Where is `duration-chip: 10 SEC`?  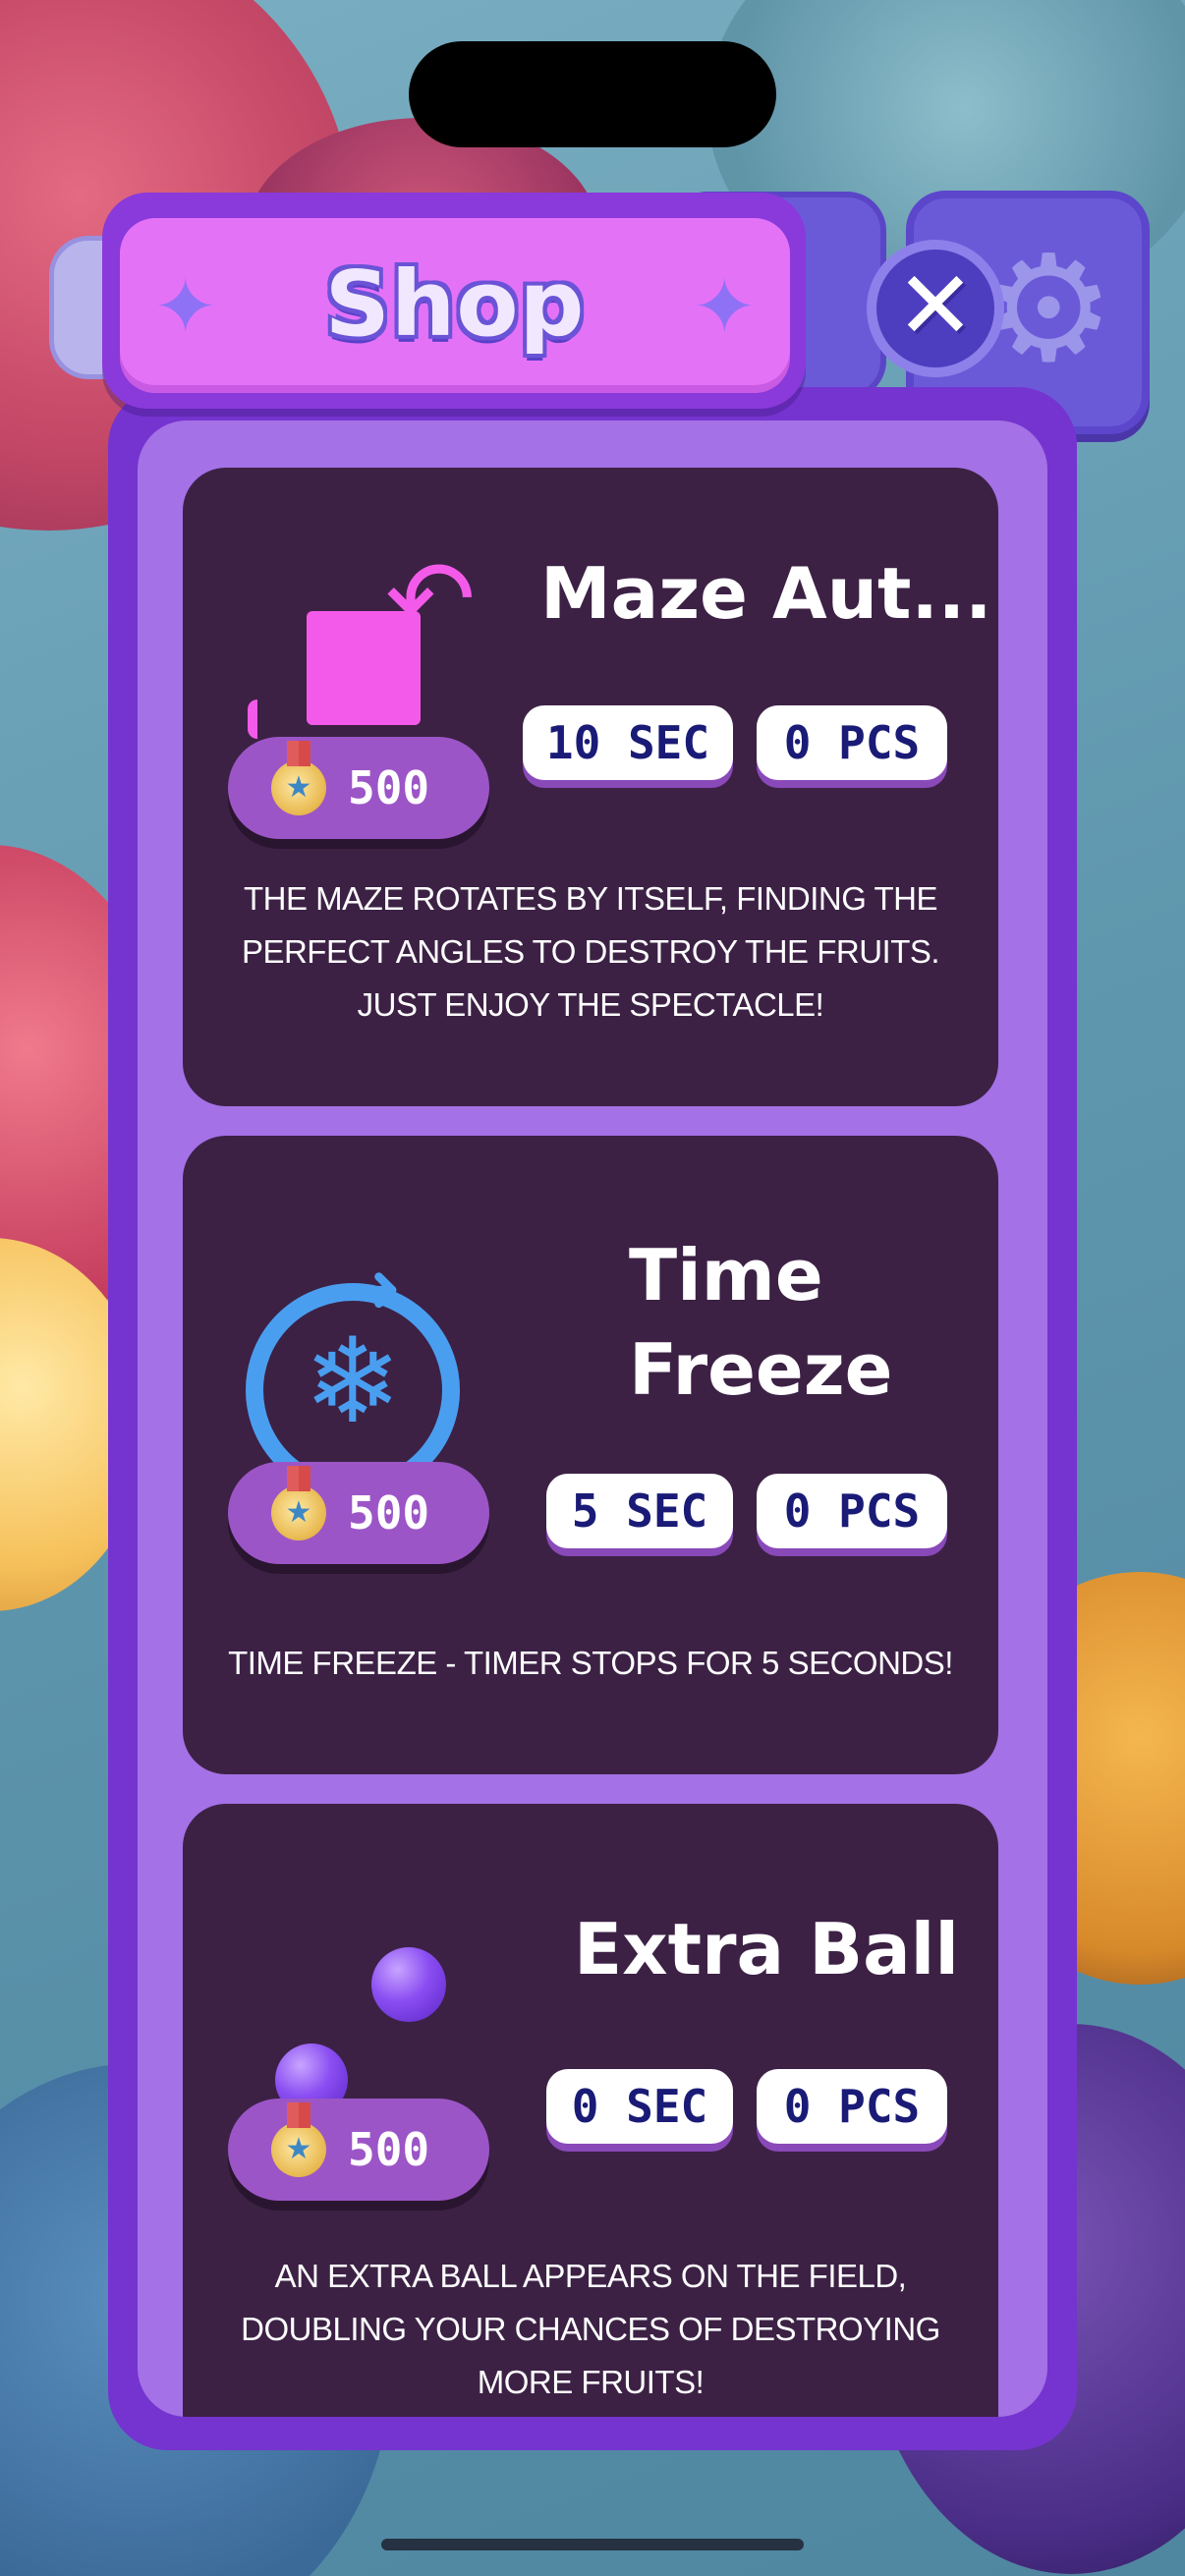
duration-chip: 10 SEC is located at coordinates (628, 742).